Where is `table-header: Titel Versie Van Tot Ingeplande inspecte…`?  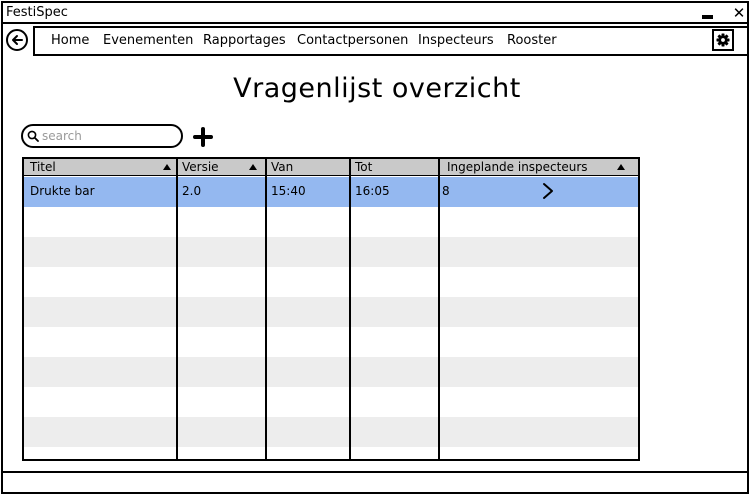
table-header: Titel Versie Van Tot Ingeplande inspecte… is located at coordinates (331, 167).